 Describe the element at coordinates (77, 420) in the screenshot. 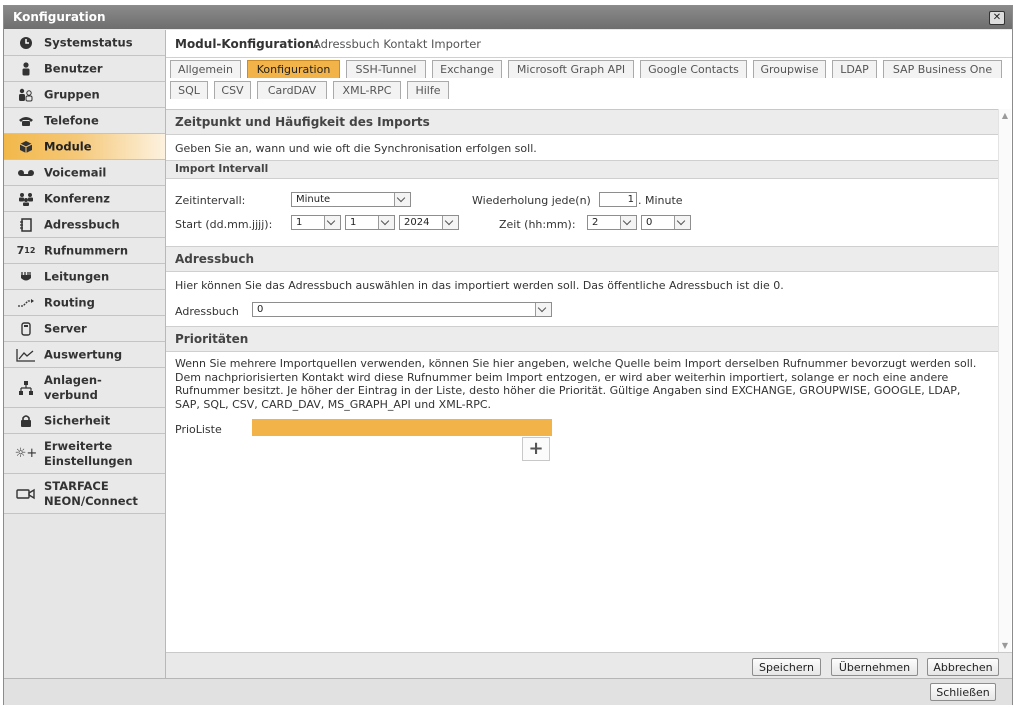

I see `sidebar-item-label: Sicherheit` at that location.